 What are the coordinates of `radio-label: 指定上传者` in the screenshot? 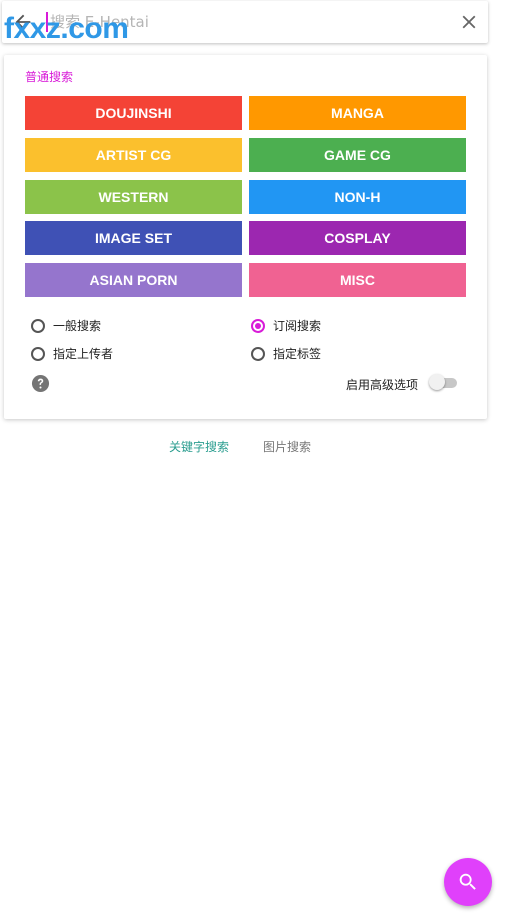 It's located at (83, 354).